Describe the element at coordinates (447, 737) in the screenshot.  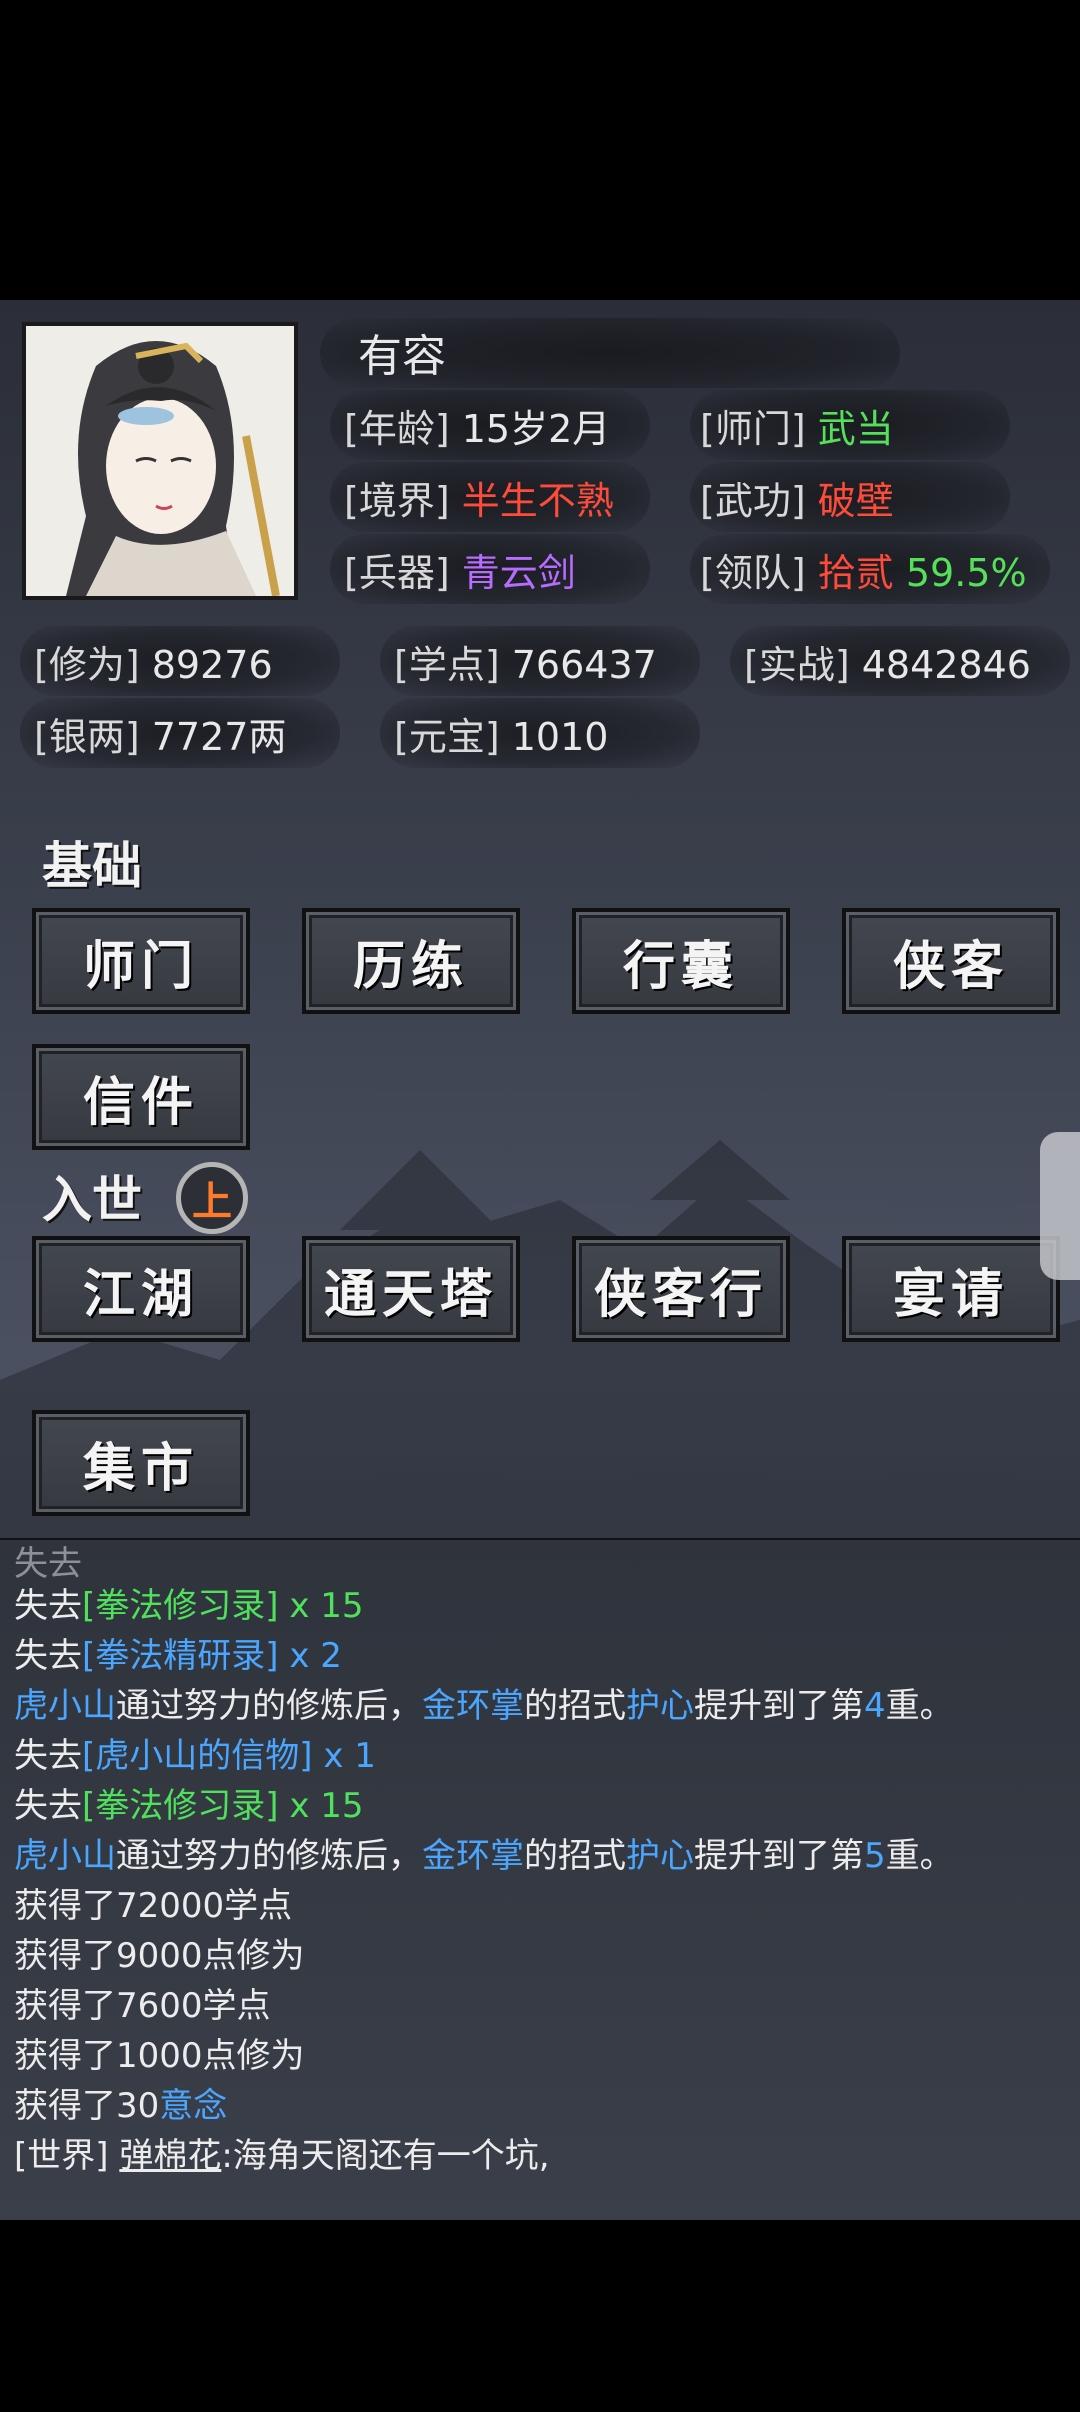
I see `gold-label: [元宝]` at that location.